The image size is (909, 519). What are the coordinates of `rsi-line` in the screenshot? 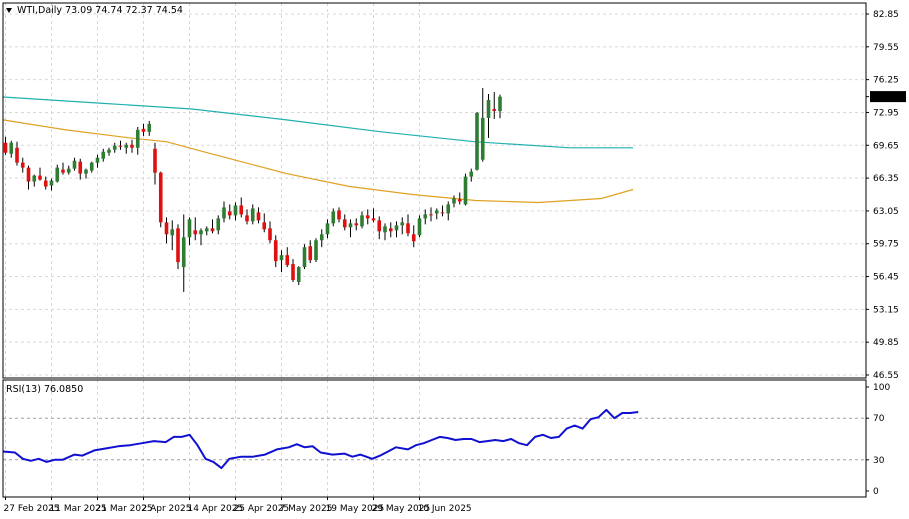 It's located at (320, 439).